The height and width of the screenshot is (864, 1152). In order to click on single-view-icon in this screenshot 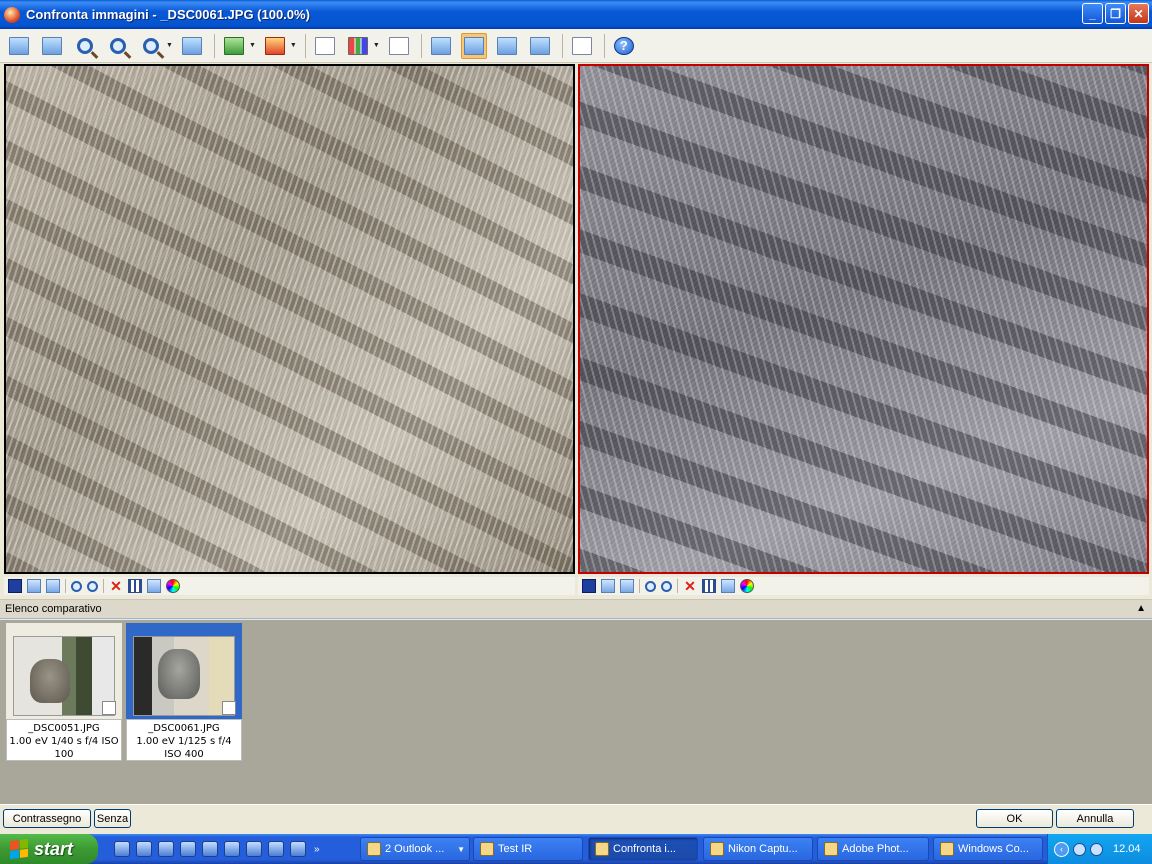, I will do `click(440, 45)`.